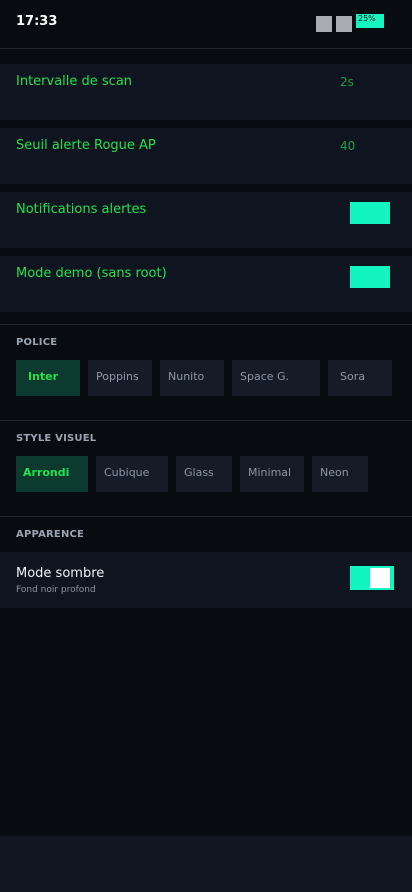 The image size is (412, 892). What do you see at coordinates (204, 474) in the screenshot?
I see `style-chip-glass: Glass` at bounding box center [204, 474].